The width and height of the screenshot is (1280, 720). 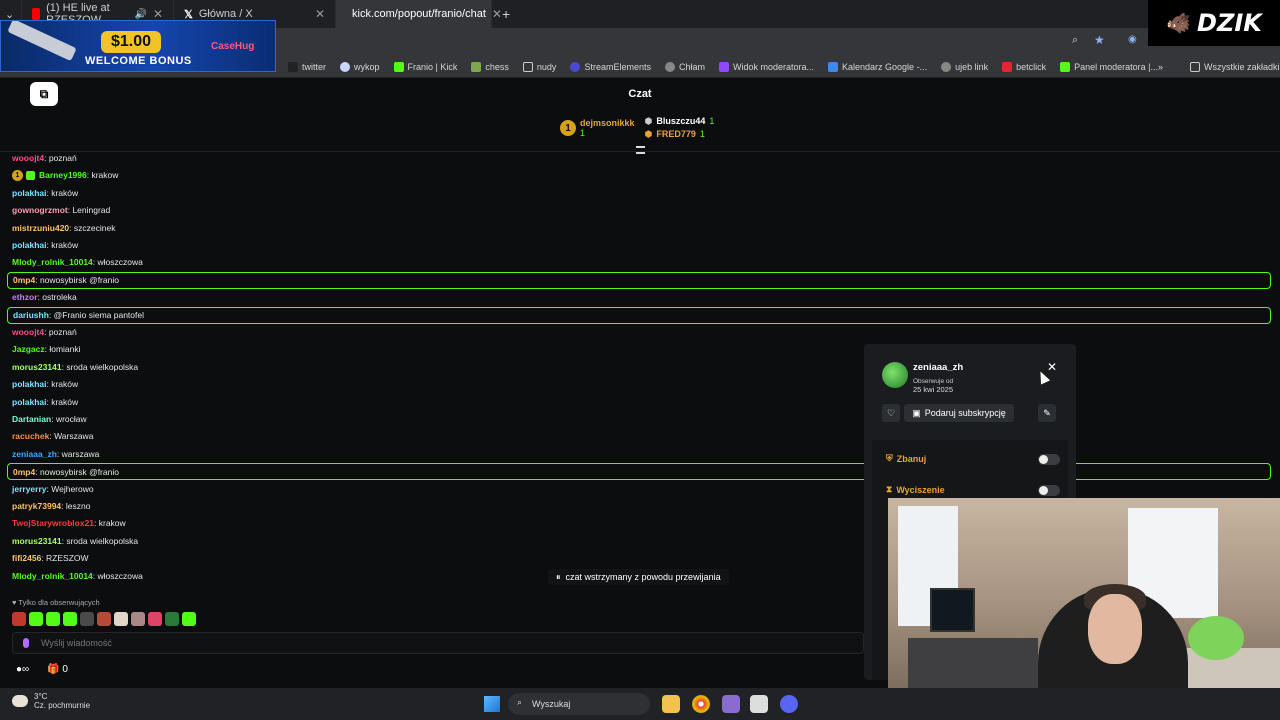 What do you see at coordinates (789, 704) in the screenshot?
I see `discord-icon` at bounding box center [789, 704].